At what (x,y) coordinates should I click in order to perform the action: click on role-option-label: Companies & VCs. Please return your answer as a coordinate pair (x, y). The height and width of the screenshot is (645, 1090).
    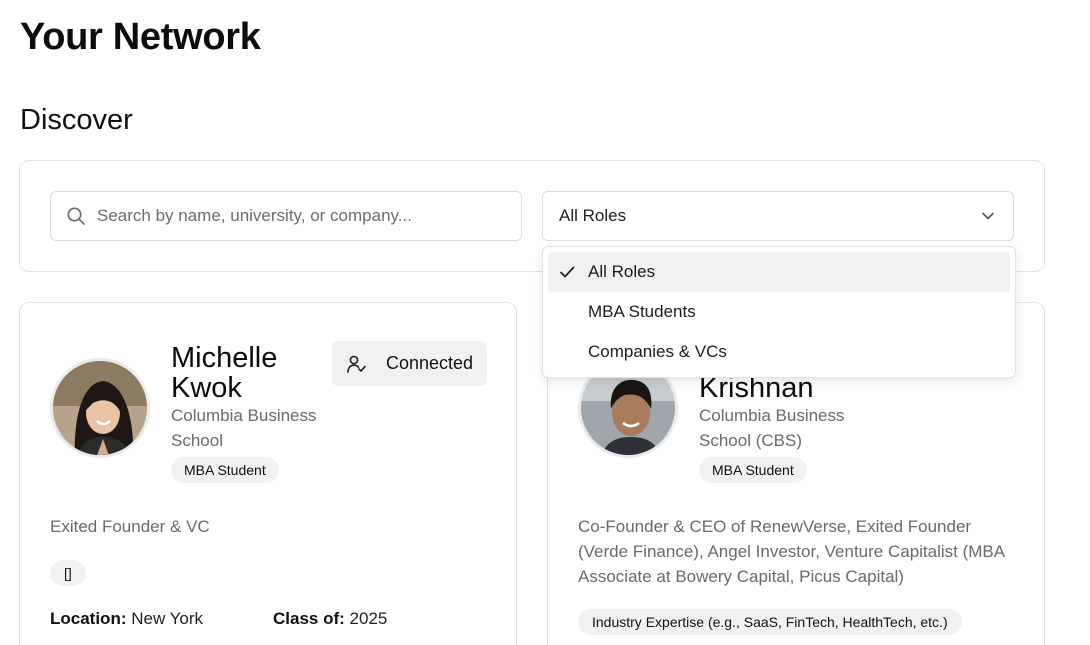
    Looking at the image, I should click on (657, 351).